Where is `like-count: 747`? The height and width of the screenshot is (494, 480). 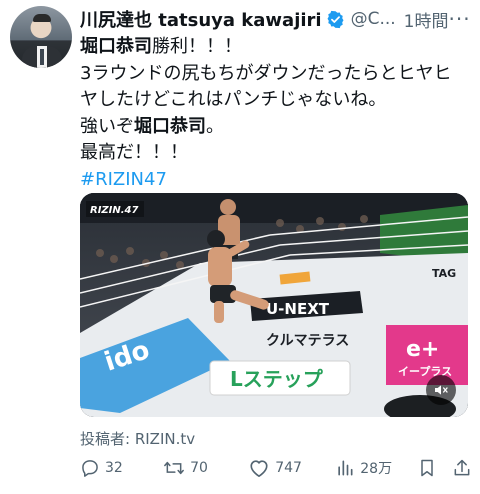 like-count: 747 is located at coordinates (288, 468).